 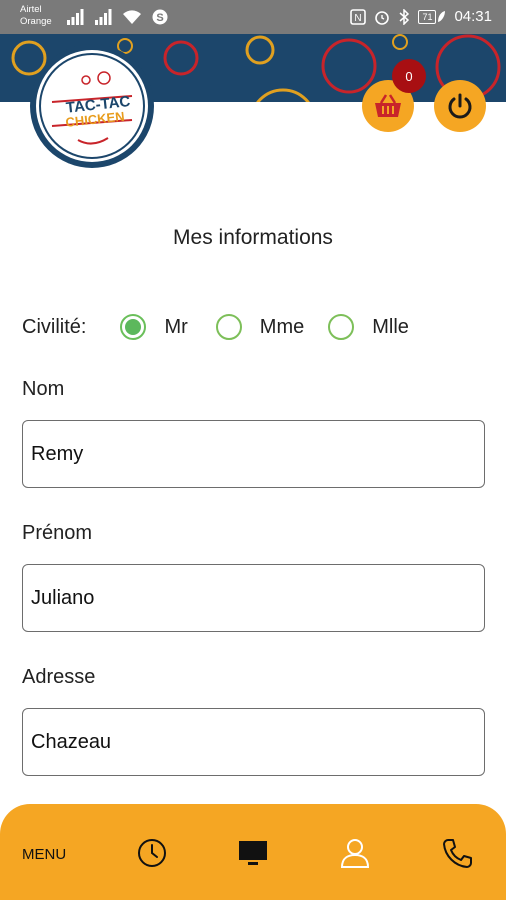 I want to click on nom-label: Nom, so click(x=43, y=389).